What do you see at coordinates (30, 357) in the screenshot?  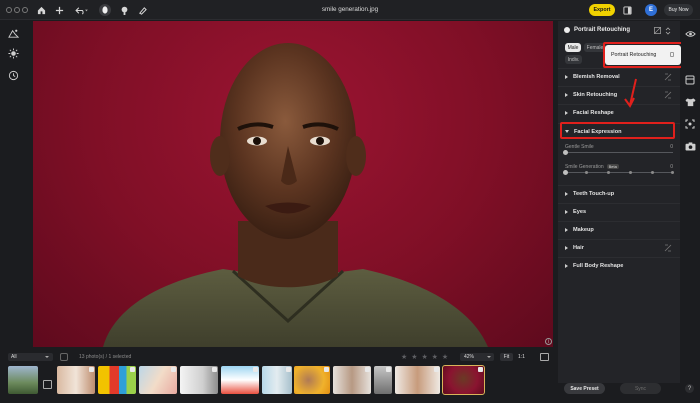 I see `filter-select: All` at bounding box center [30, 357].